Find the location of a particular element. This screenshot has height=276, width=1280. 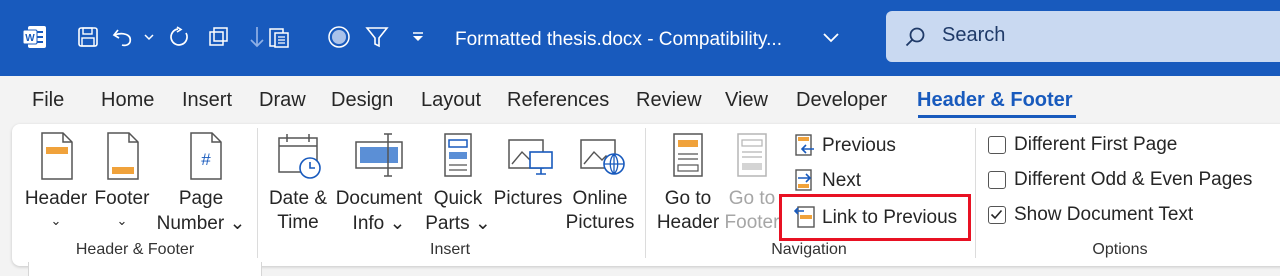

online-pictures-label-line1: Online is located at coordinates (600, 198).